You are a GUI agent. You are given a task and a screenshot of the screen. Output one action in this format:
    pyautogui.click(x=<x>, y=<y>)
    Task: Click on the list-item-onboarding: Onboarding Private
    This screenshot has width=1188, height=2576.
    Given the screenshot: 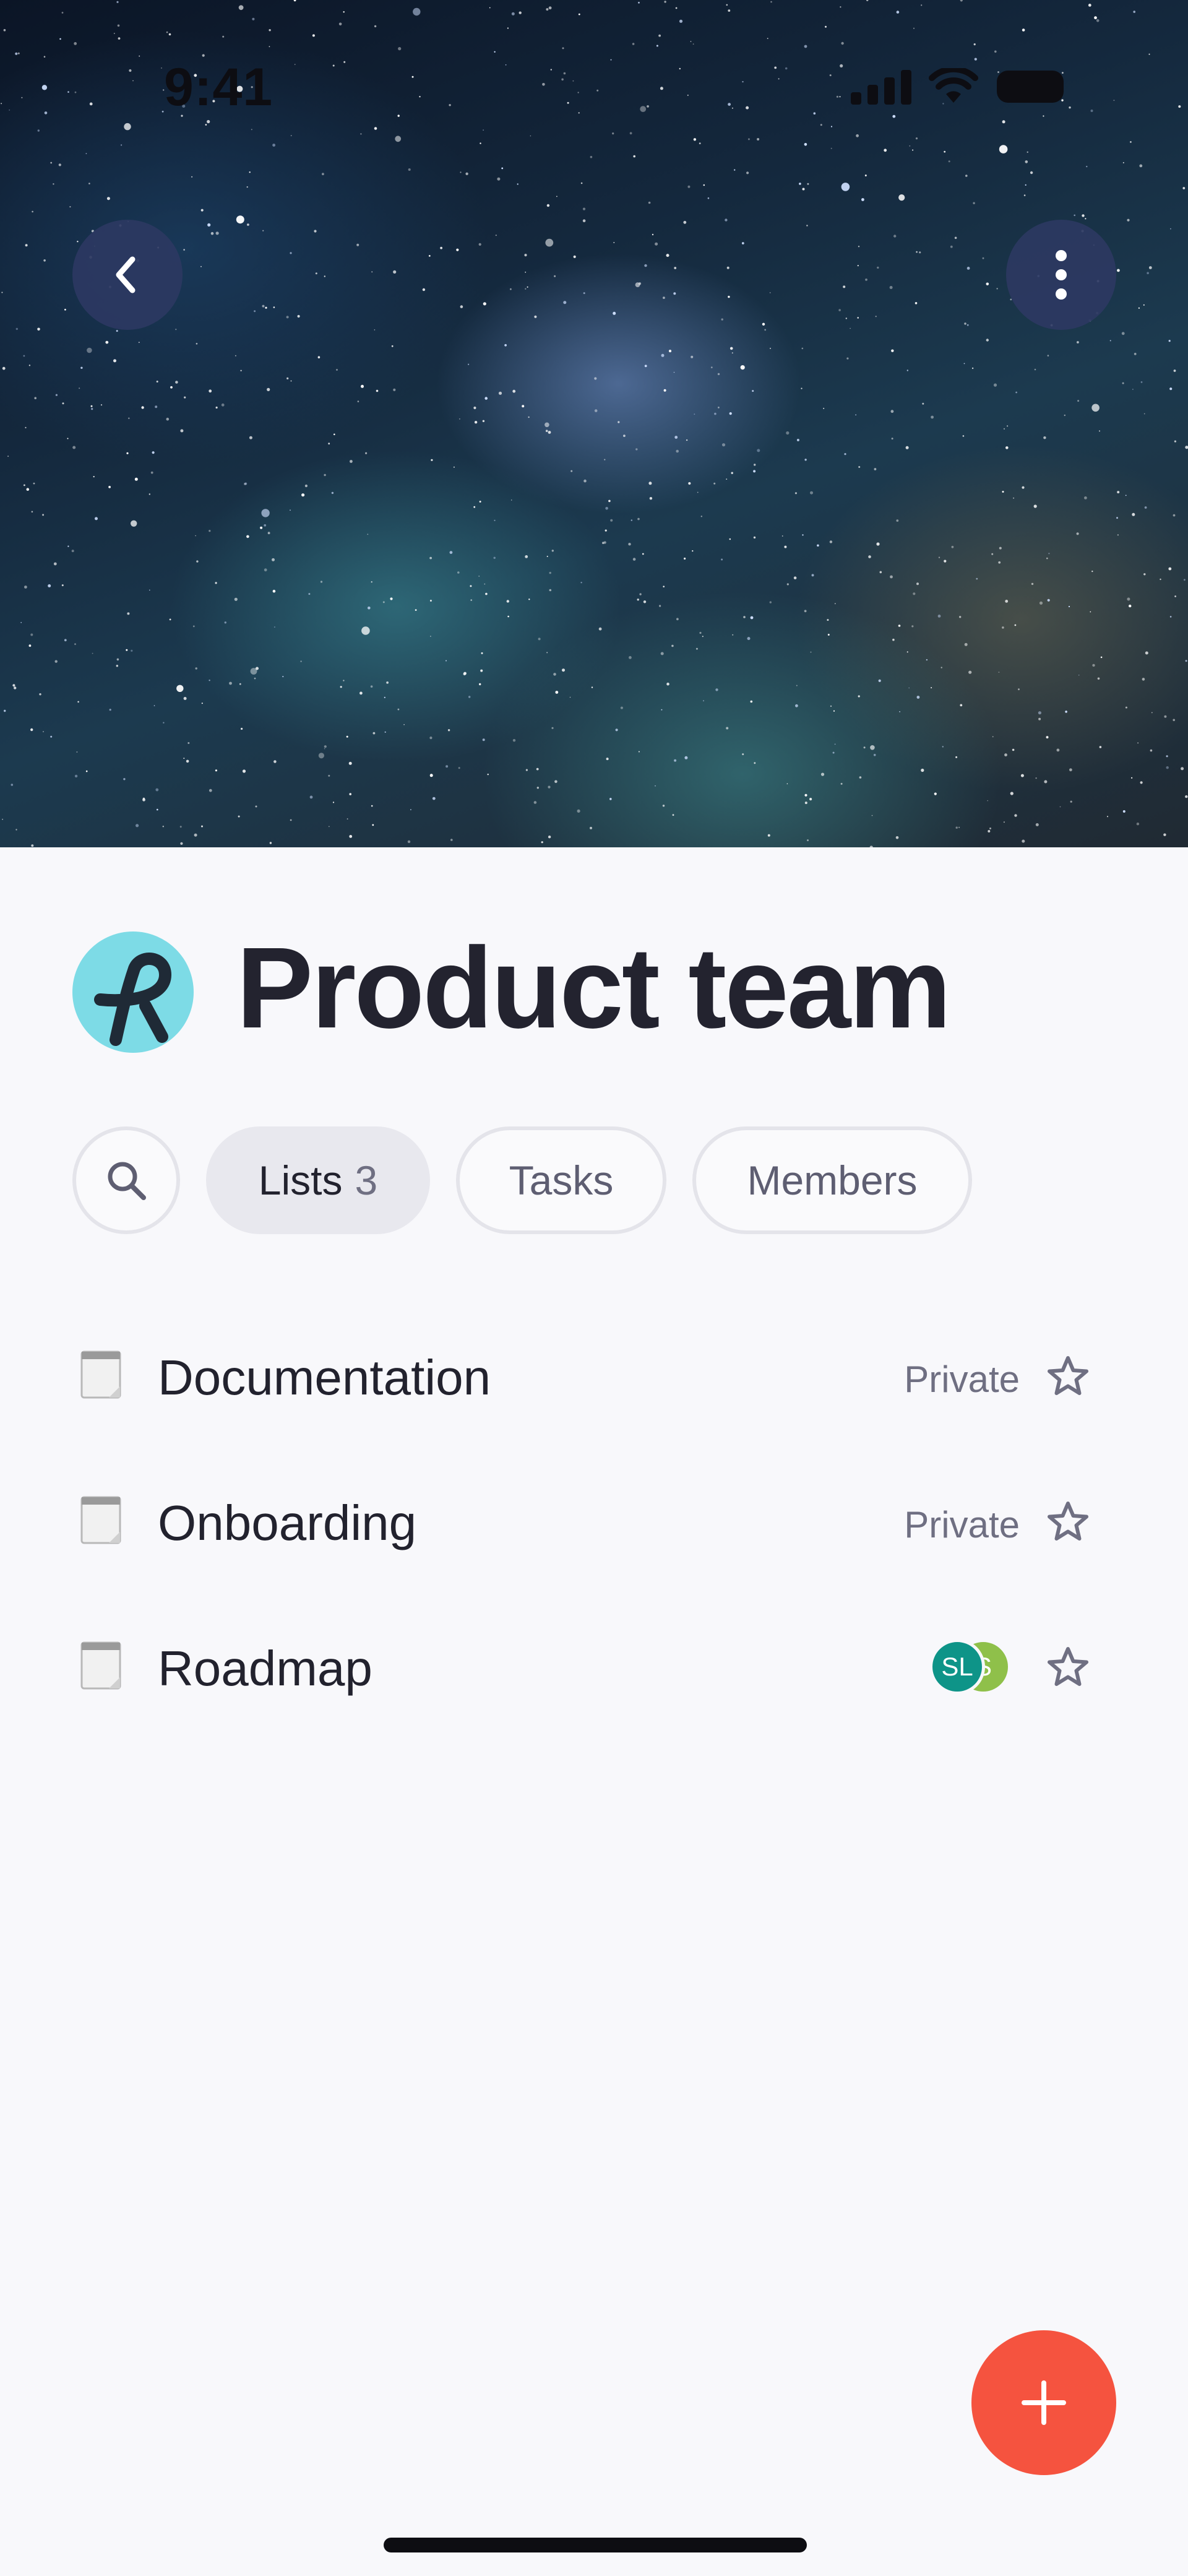 What is the action you would take?
    pyautogui.click(x=594, y=1518)
    